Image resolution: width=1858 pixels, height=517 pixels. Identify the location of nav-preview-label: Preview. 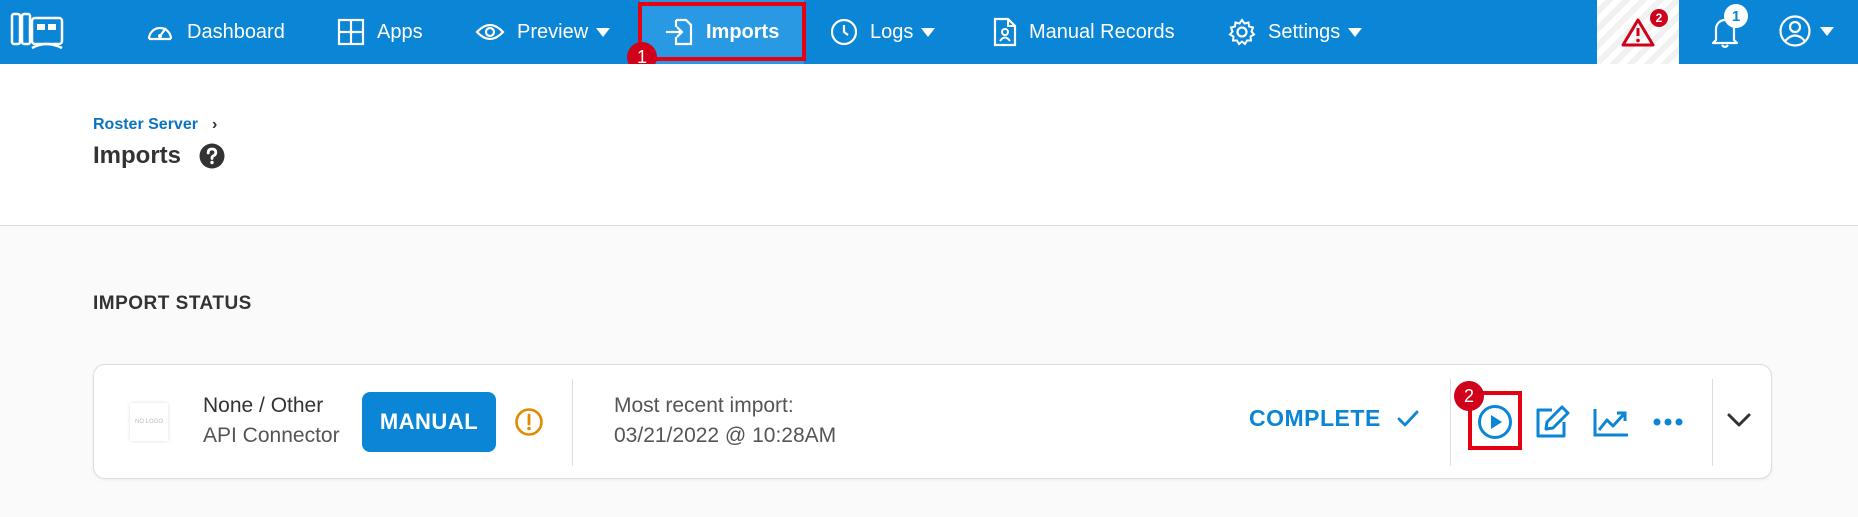
(553, 31).